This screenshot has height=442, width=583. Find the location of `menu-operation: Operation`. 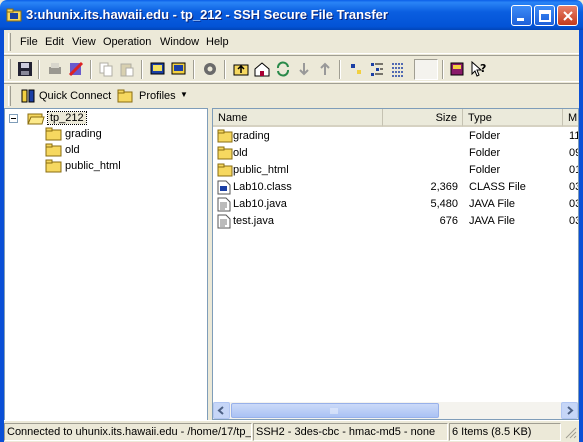

menu-operation: Operation is located at coordinates (127, 42).